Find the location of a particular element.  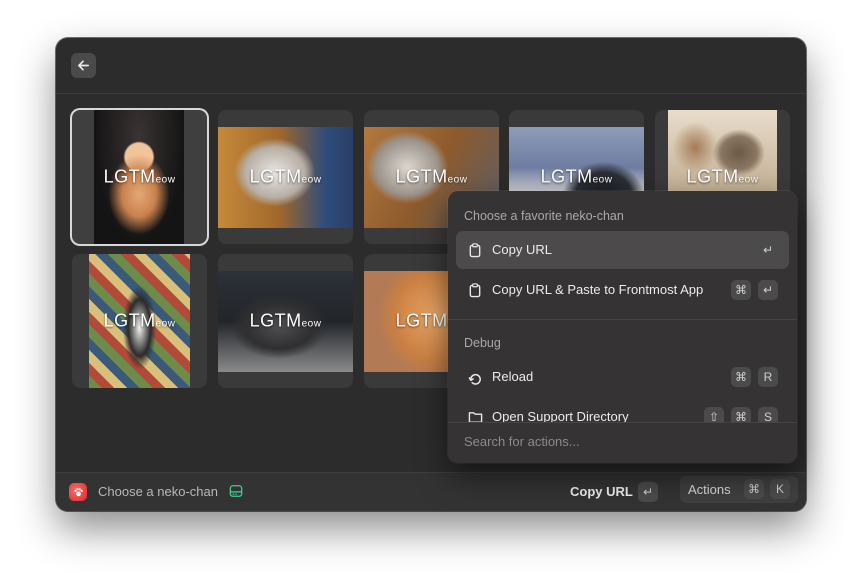

folder-icon is located at coordinates (475, 415).